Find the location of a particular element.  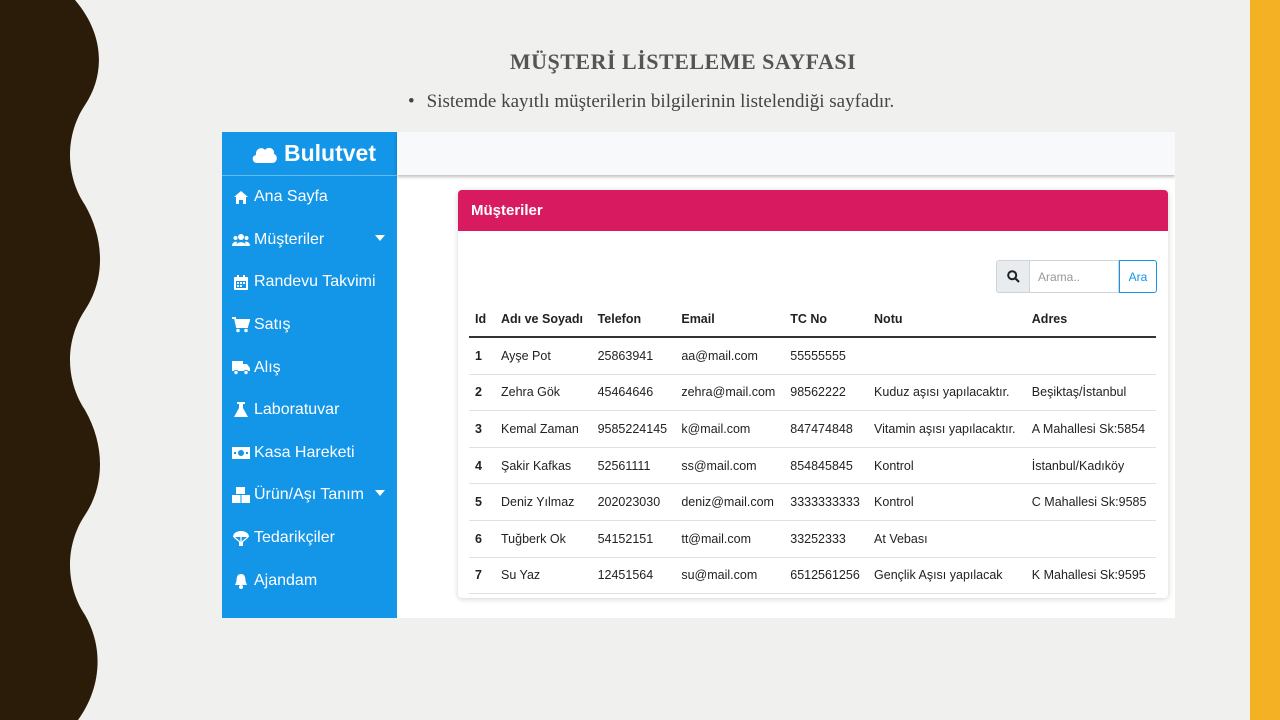

cell-phone: 12451564 is located at coordinates (633, 576).